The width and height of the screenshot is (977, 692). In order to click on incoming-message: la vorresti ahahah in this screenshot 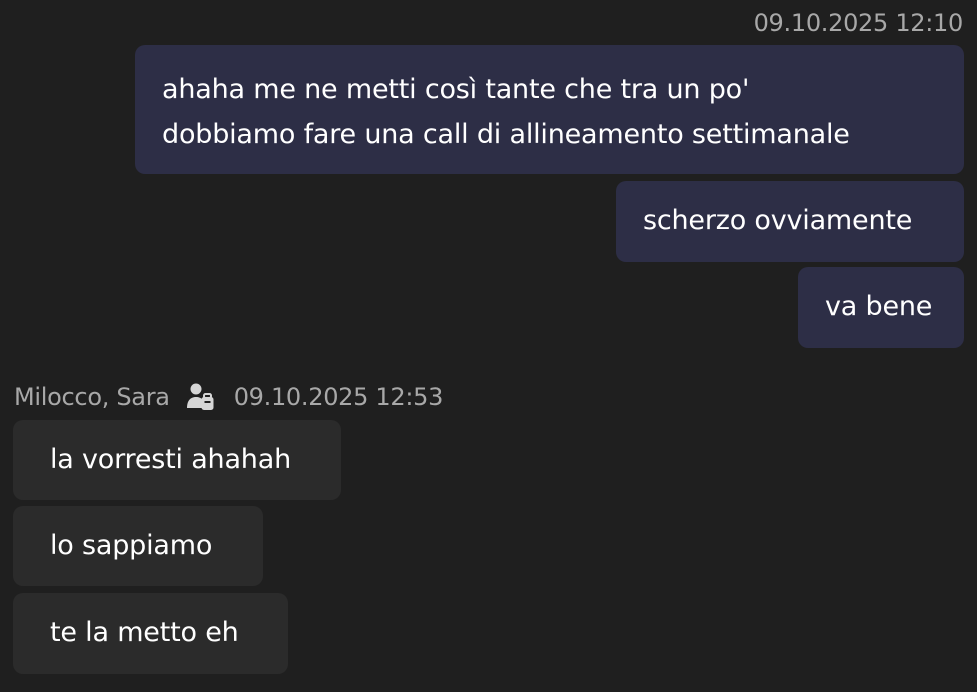, I will do `click(177, 460)`.